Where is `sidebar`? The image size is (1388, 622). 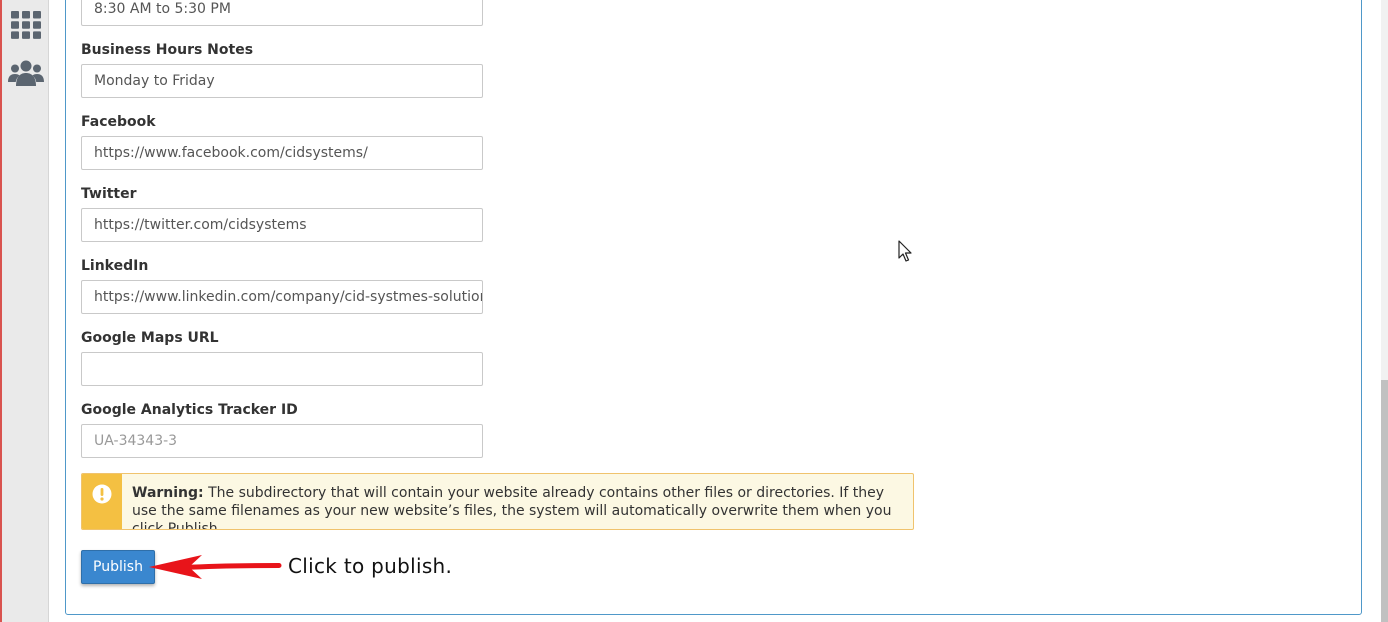
sidebar is located at coordinates (25, 311).